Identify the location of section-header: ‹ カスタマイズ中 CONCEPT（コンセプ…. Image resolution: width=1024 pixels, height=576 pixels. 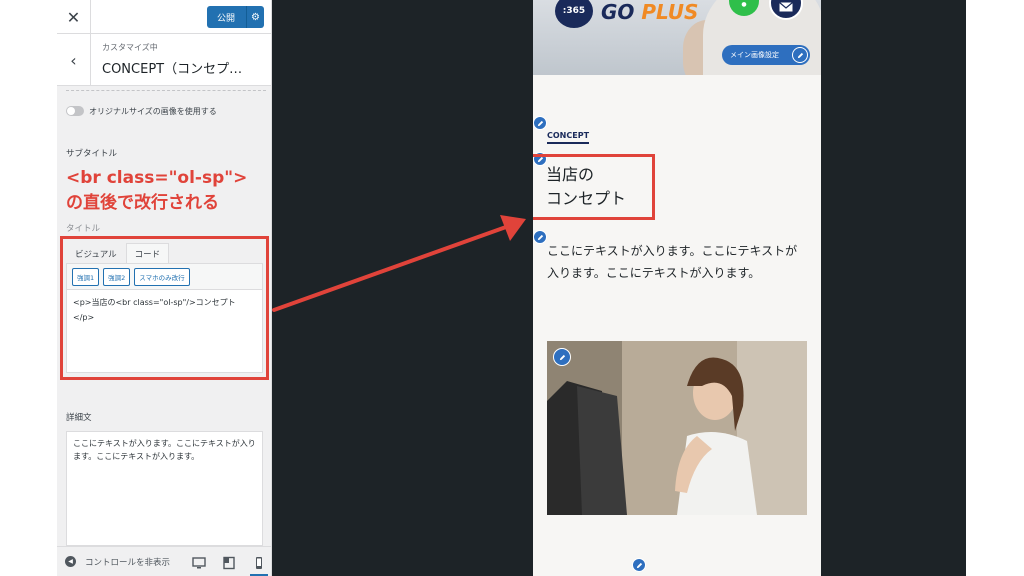
(164, 60).